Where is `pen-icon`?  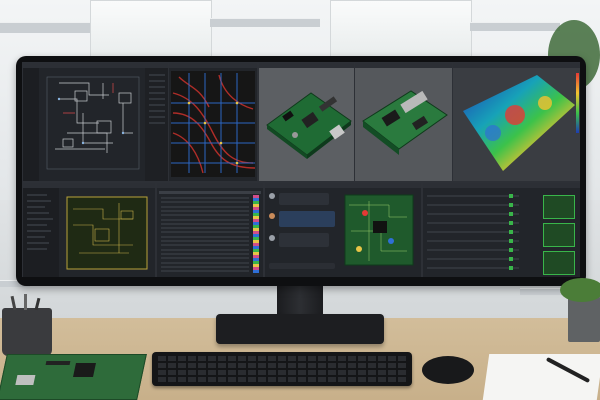 pen-icon is located at coordinates (25, 302).